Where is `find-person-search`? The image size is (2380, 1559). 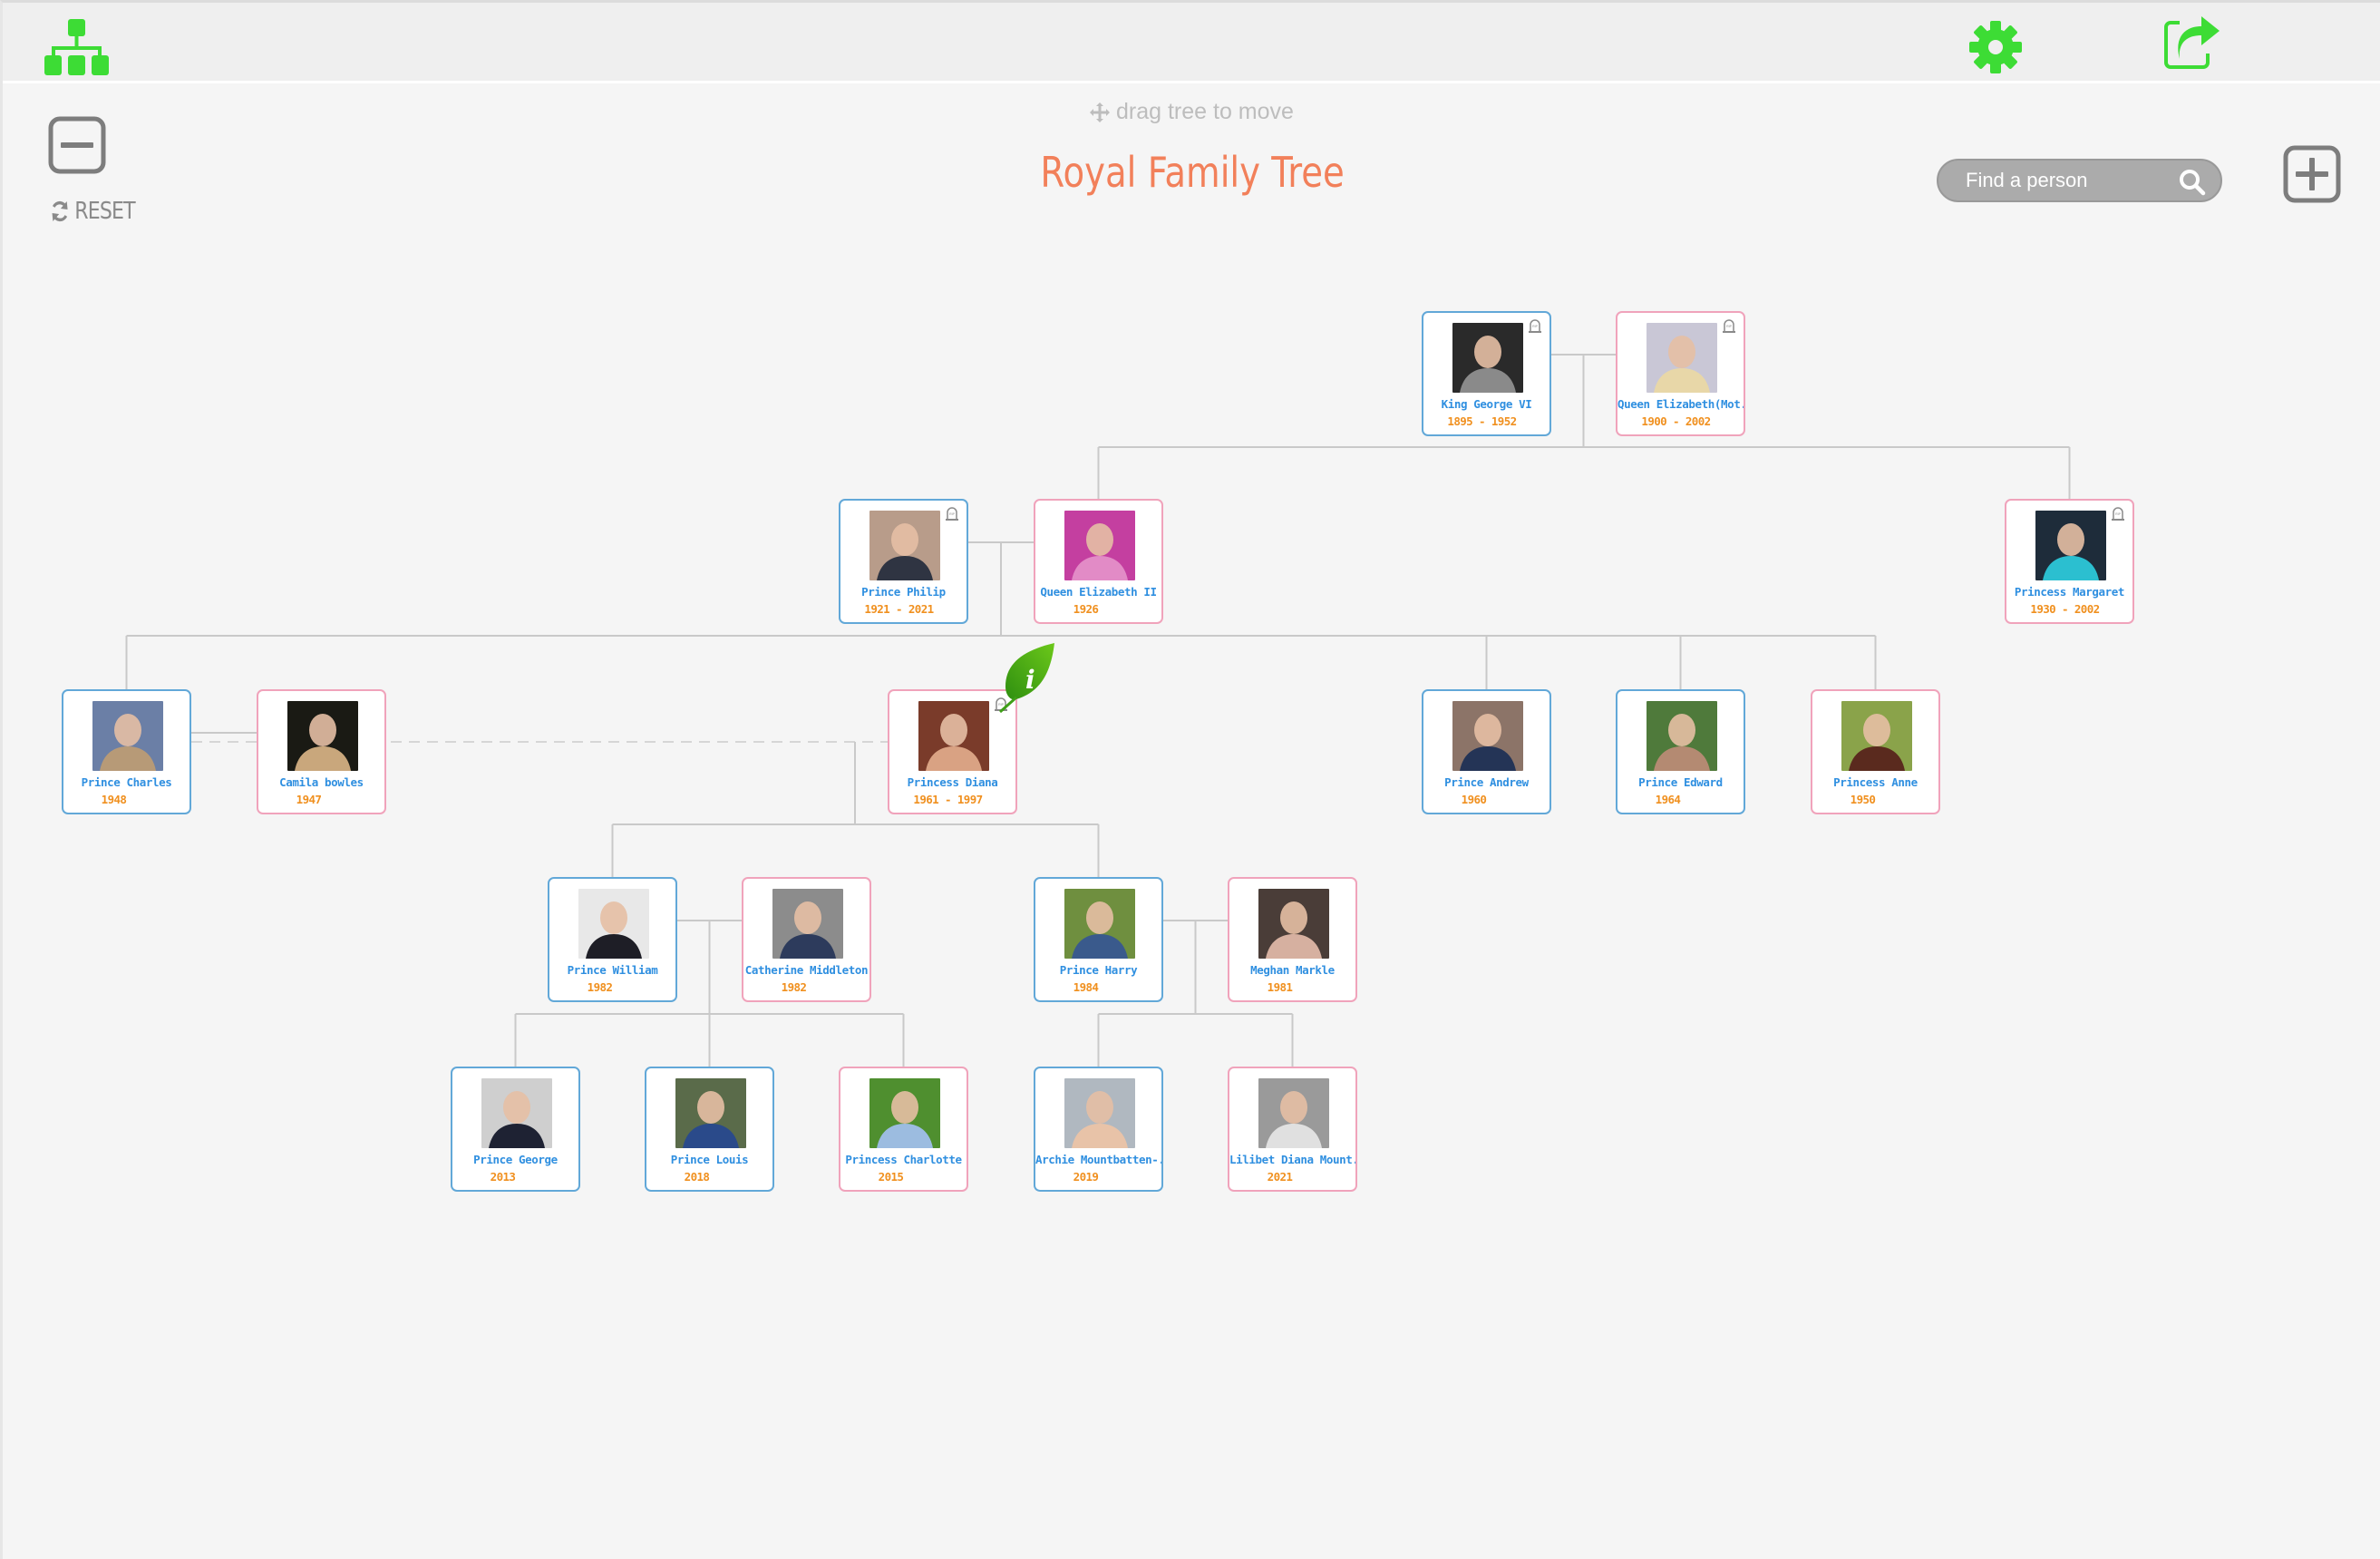 find-person-search is located at coordinates (2079, 180).